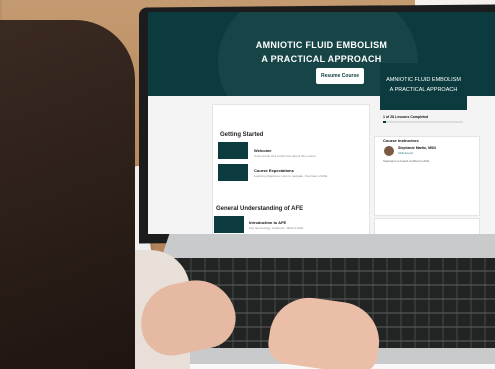  What do you see at coordinates (260, 209) in the screenshot?
I see `section-title-general-understanding: General Understanding of AFE` at bounding box center [260, 209].